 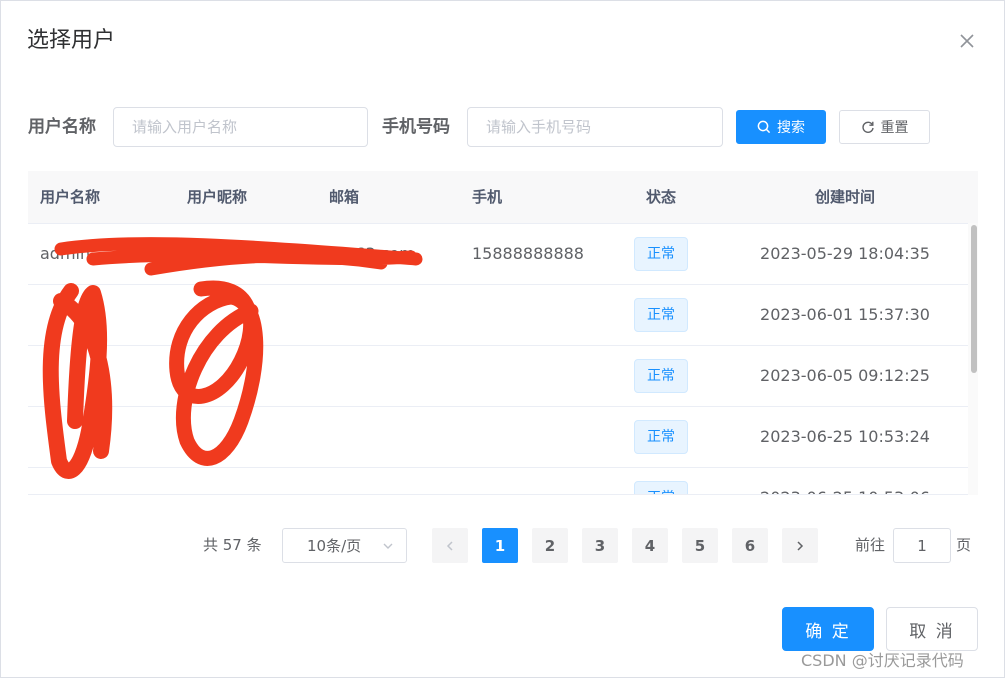 What do you see at coordinates (845, 197) in the screenshot?
I see `column-header-created: 创建时间` at bounding box center [845, 197].